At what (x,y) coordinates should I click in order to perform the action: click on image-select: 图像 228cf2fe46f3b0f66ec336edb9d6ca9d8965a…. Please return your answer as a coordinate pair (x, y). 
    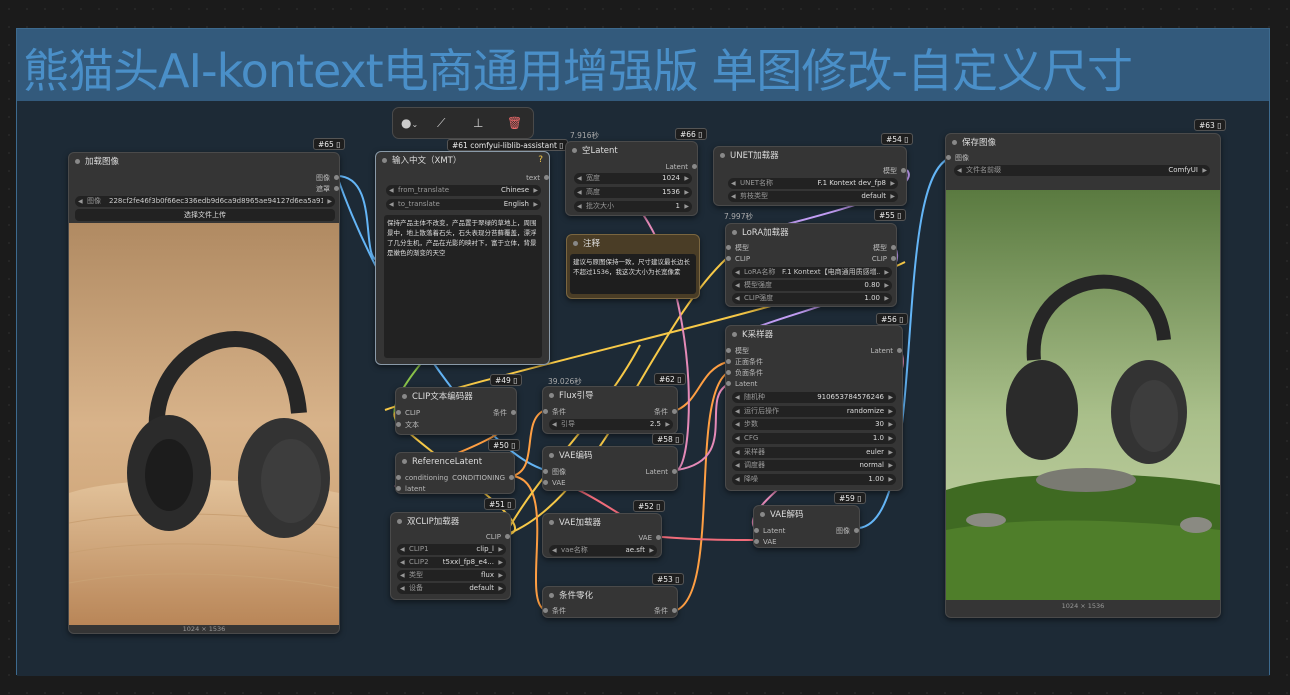
    Looking at the image, I should click on (205, 201).